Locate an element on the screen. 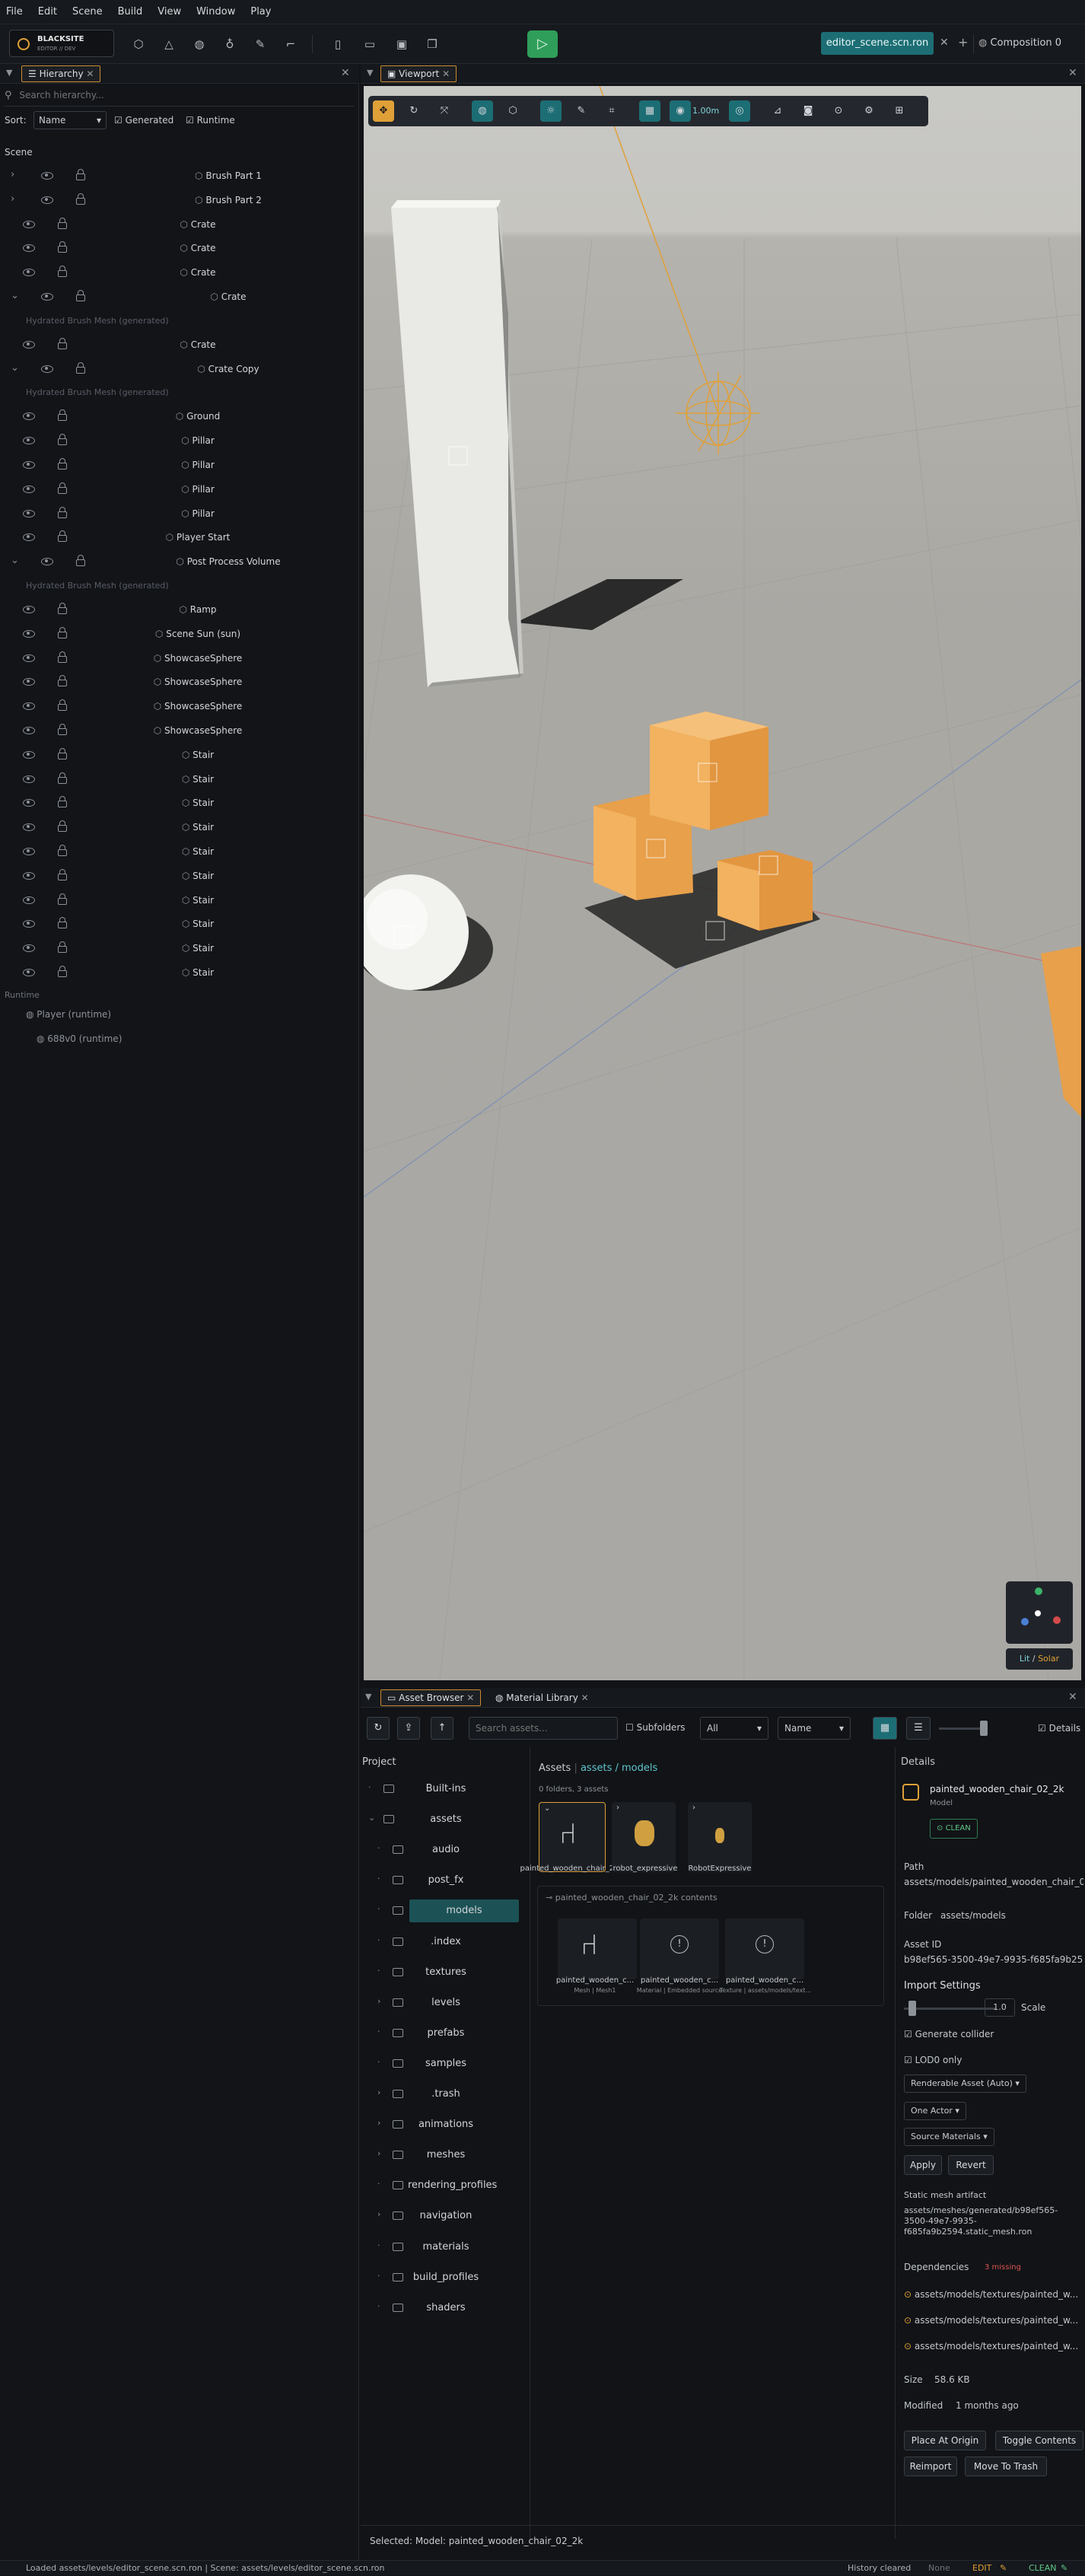  revert-button: Revert is located at coordinates (971, 2165).